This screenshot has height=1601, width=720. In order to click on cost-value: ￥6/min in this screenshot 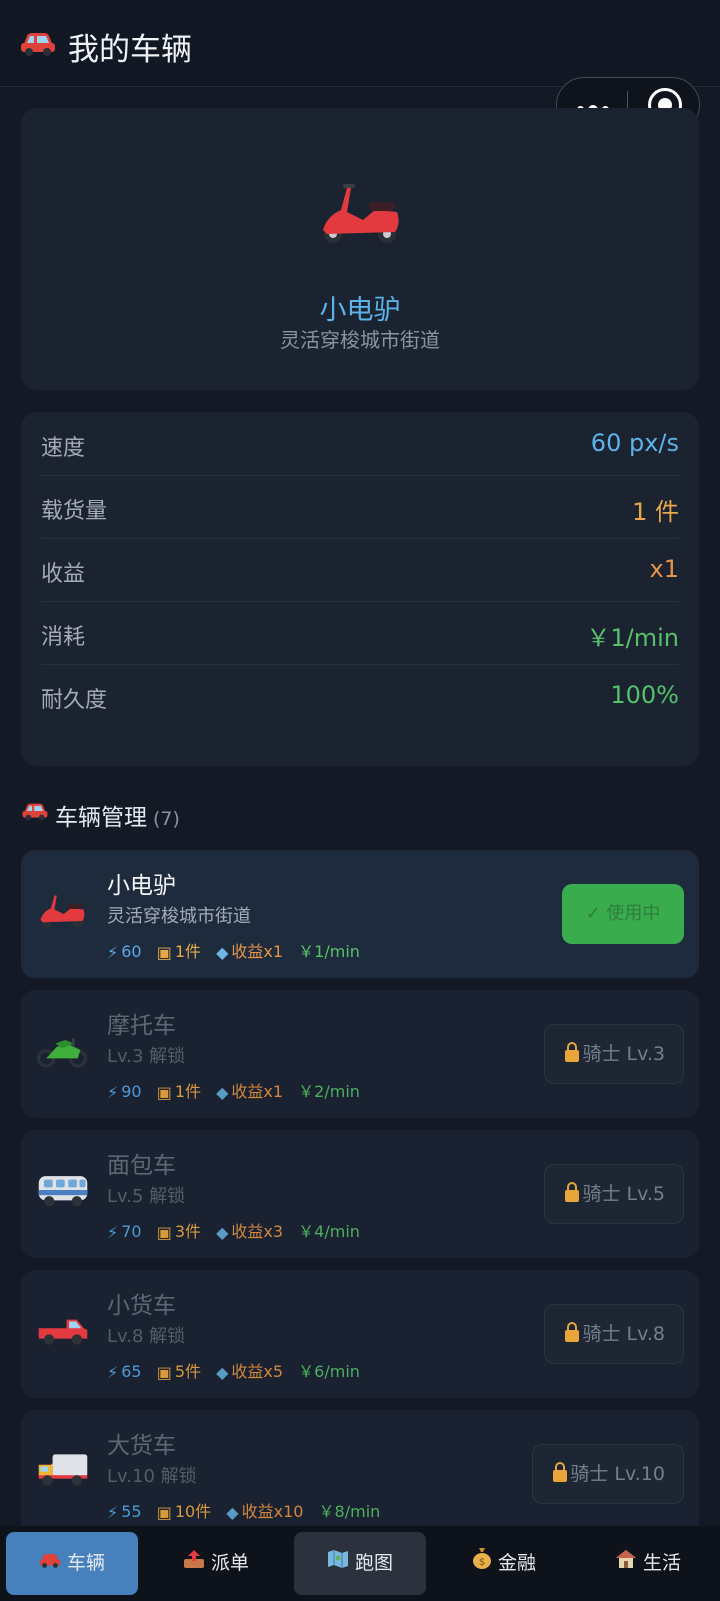, I will do `click(329, 1371)`.